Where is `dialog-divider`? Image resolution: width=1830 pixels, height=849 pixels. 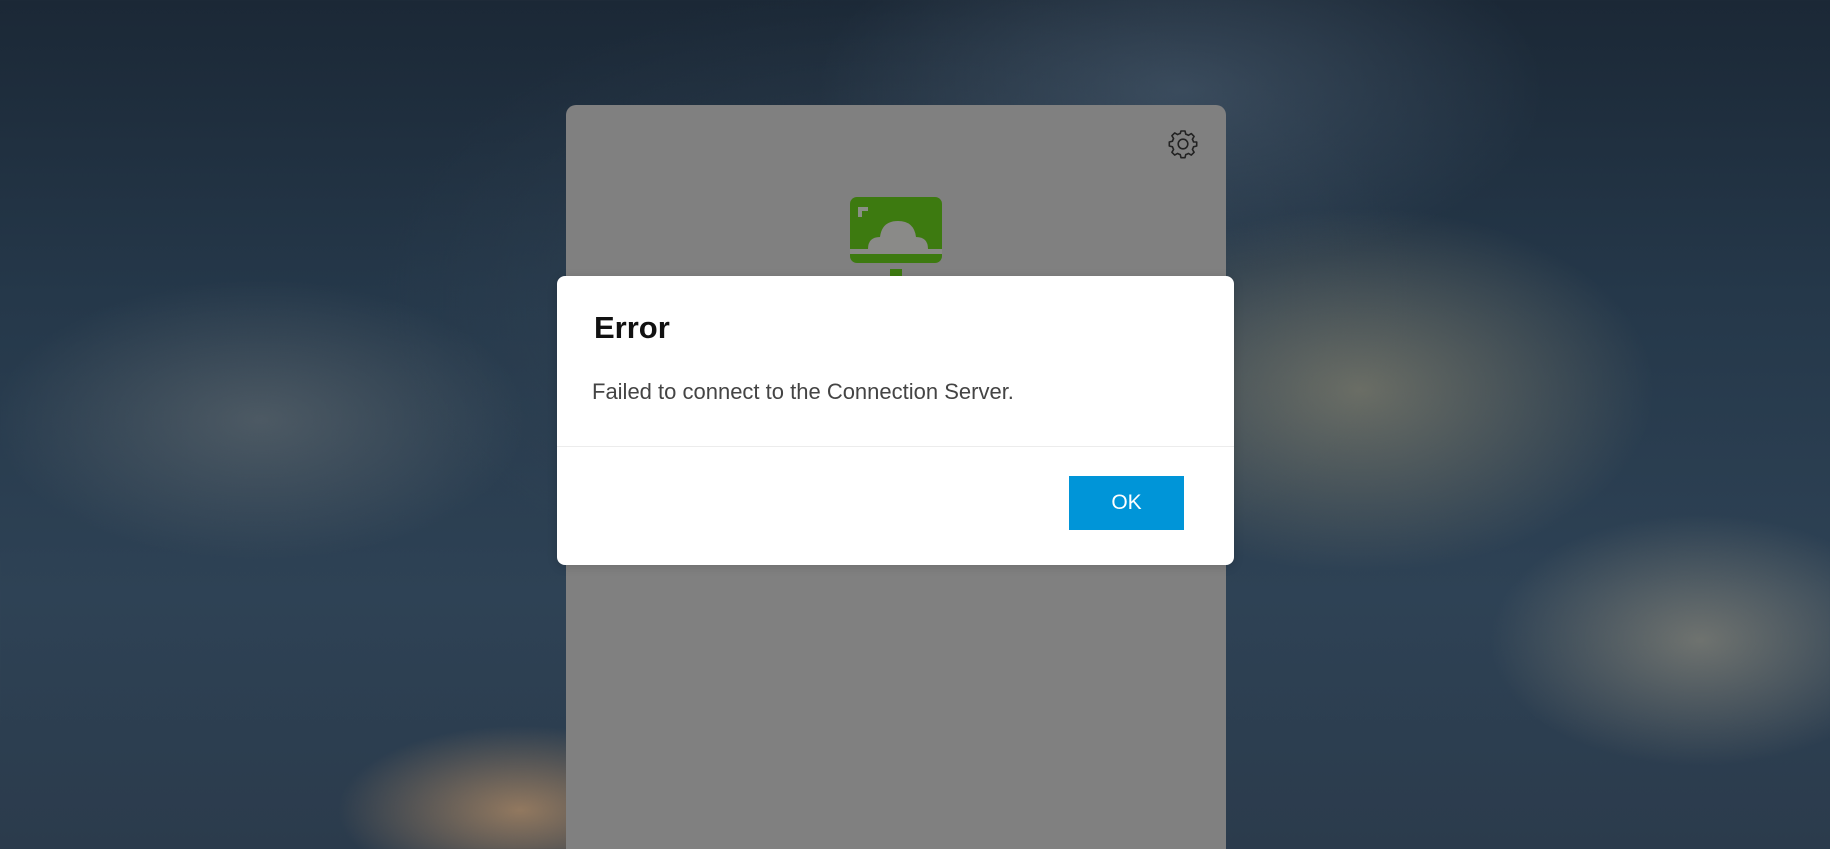 dialog-divider is located at coordinates (895, 446).